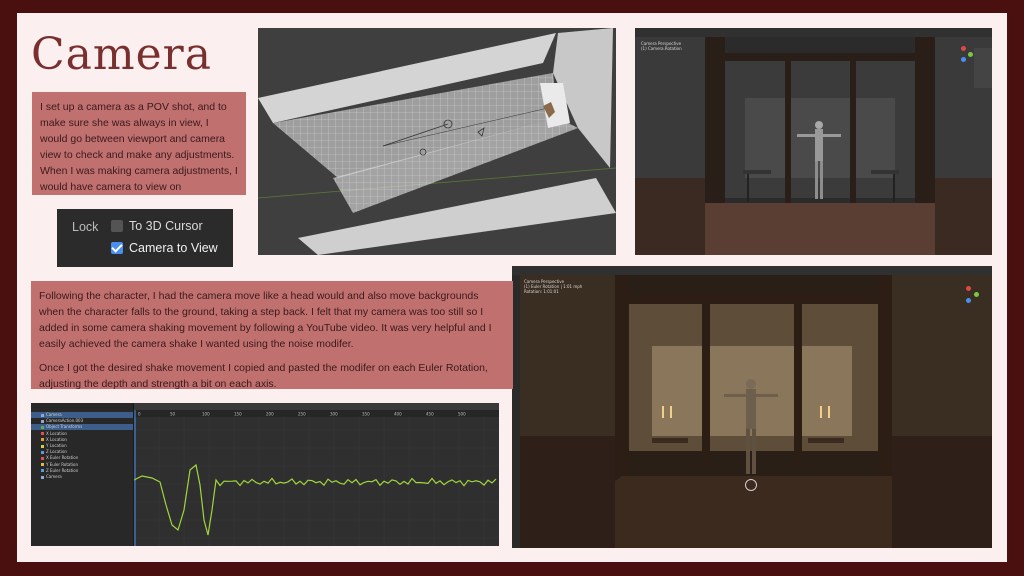 The image size is (1024, 576). What do you see at coordinates (398, 414) in the screenshot?
I see `ruler-tick-label: 400` at bounding box center [398, 414].